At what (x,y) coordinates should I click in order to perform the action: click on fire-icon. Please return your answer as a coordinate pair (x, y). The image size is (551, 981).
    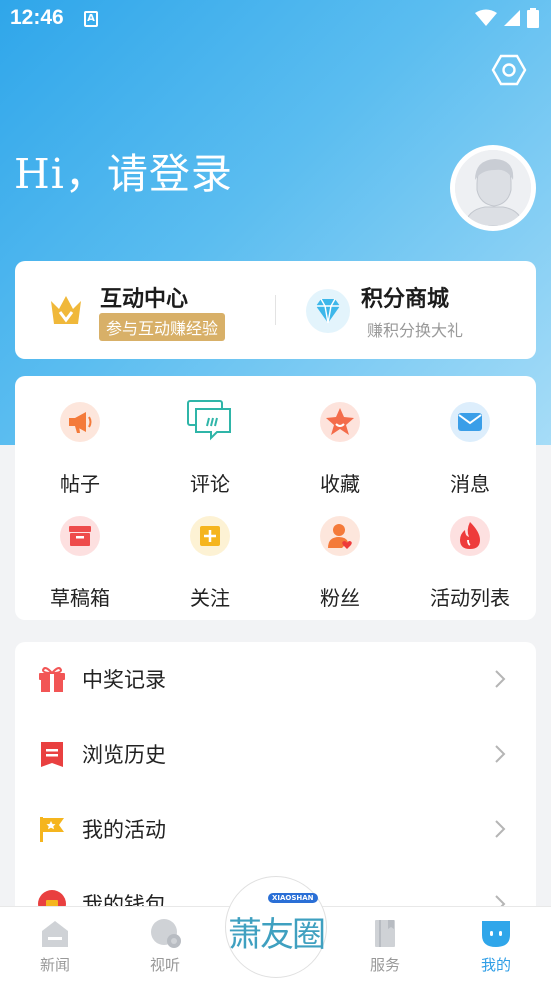
    Looking at the image, I should click on (470, 536).